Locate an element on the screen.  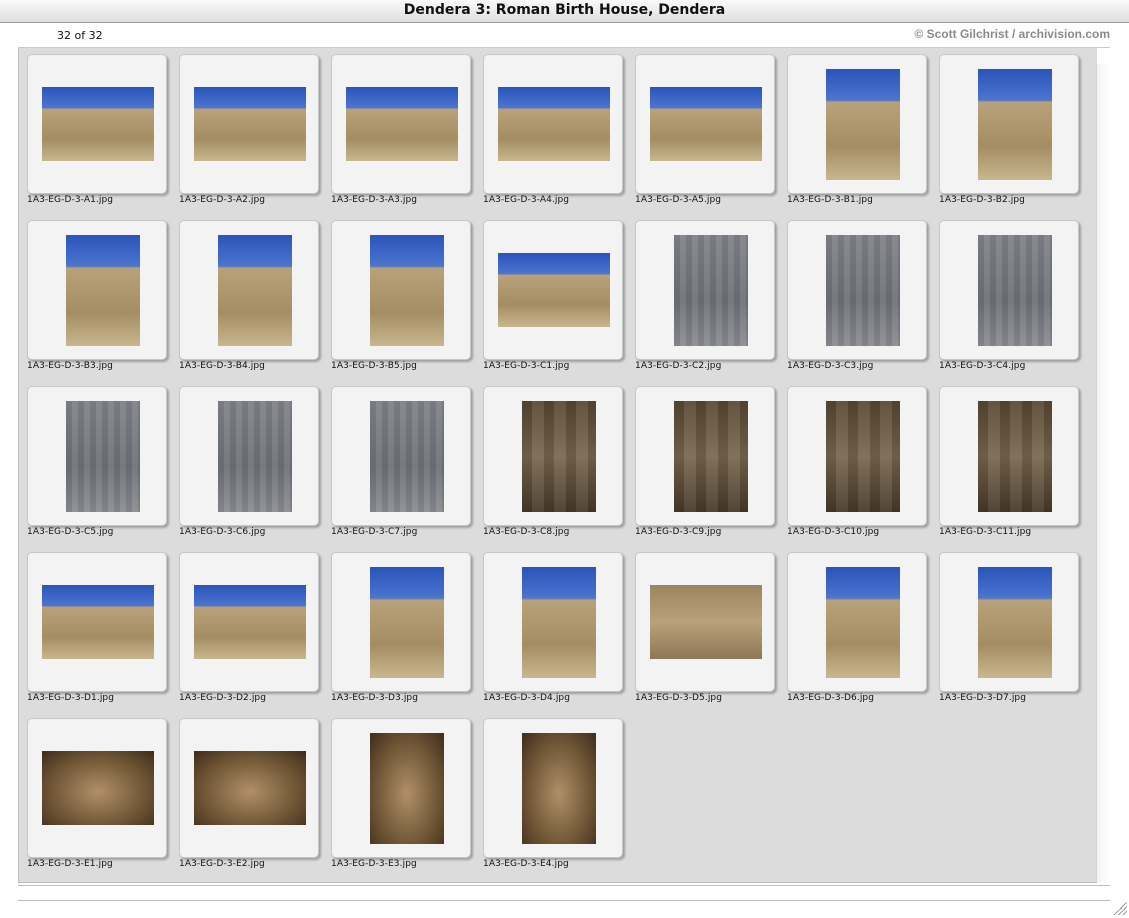
thumbnail-item: 1A3-EG-D-3-C1.jpg is located at coordinates (551, 295).